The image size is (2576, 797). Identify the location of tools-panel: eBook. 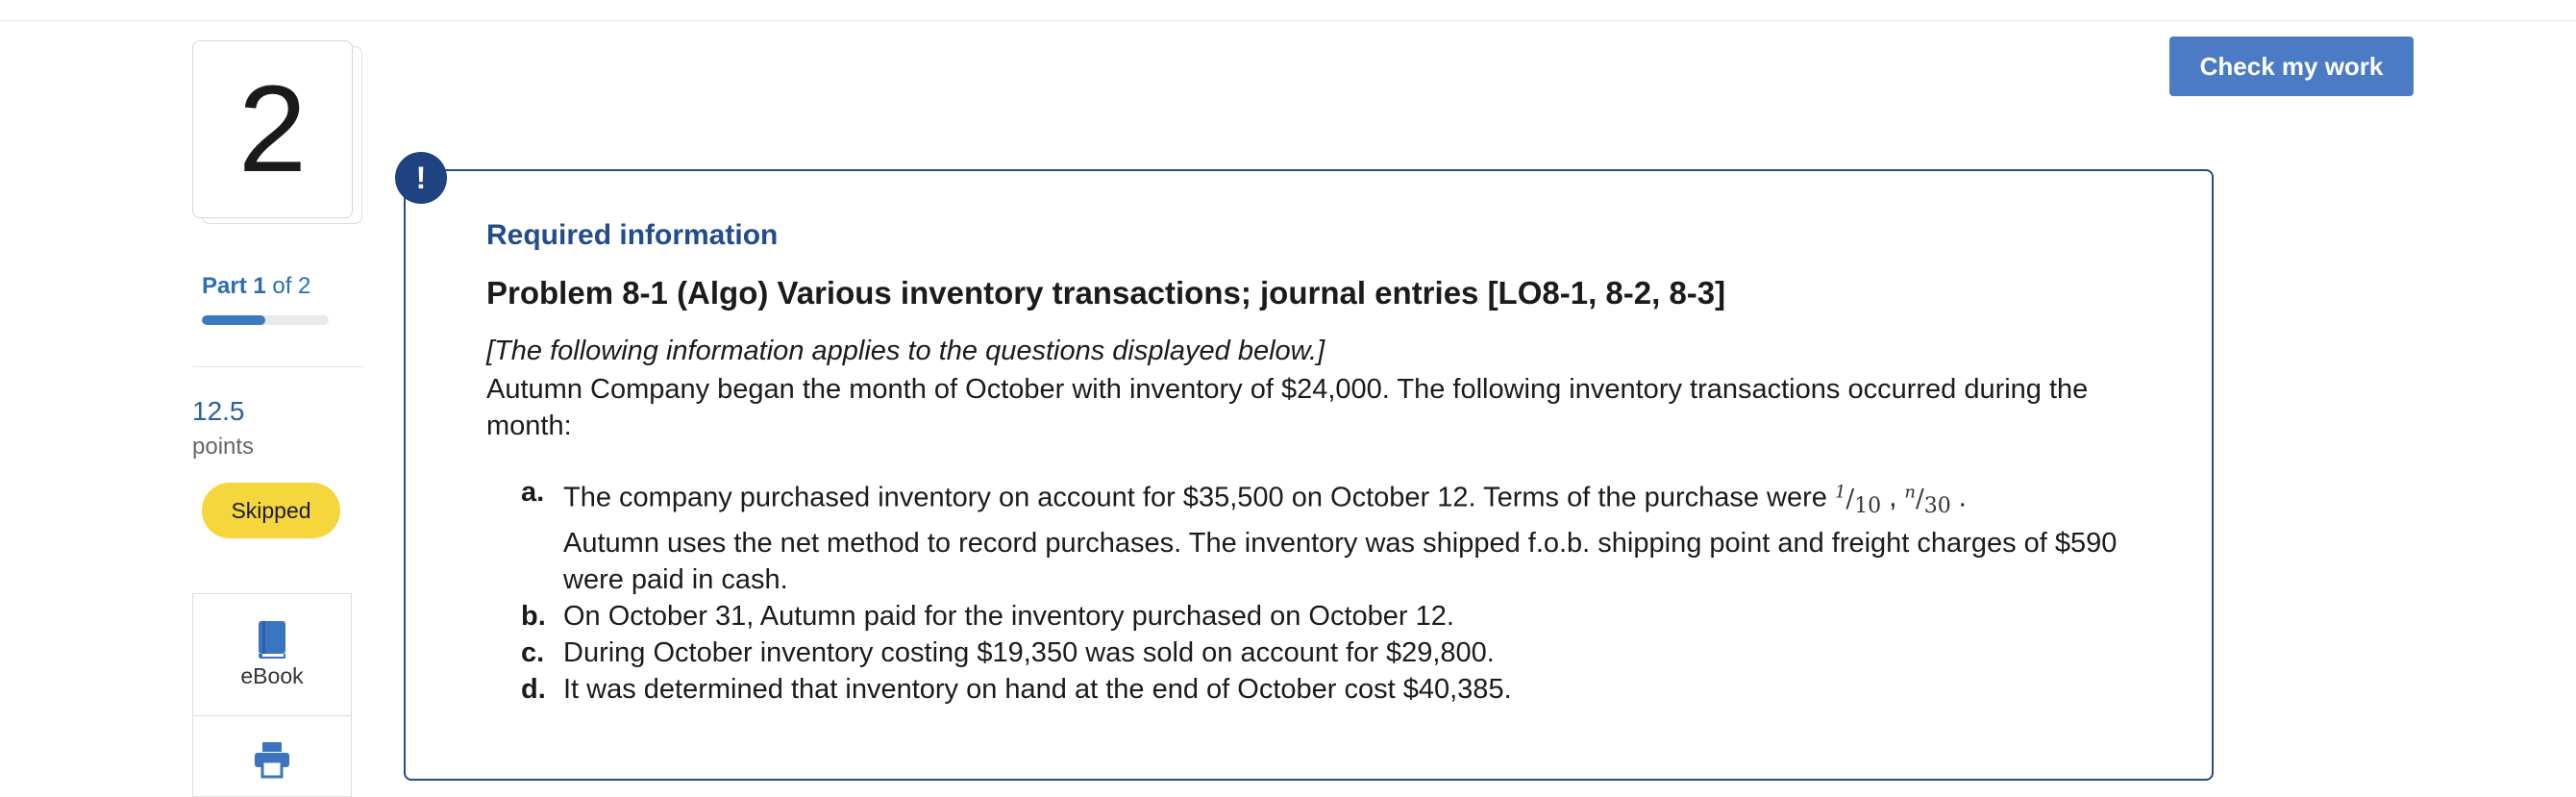
(272, 695).